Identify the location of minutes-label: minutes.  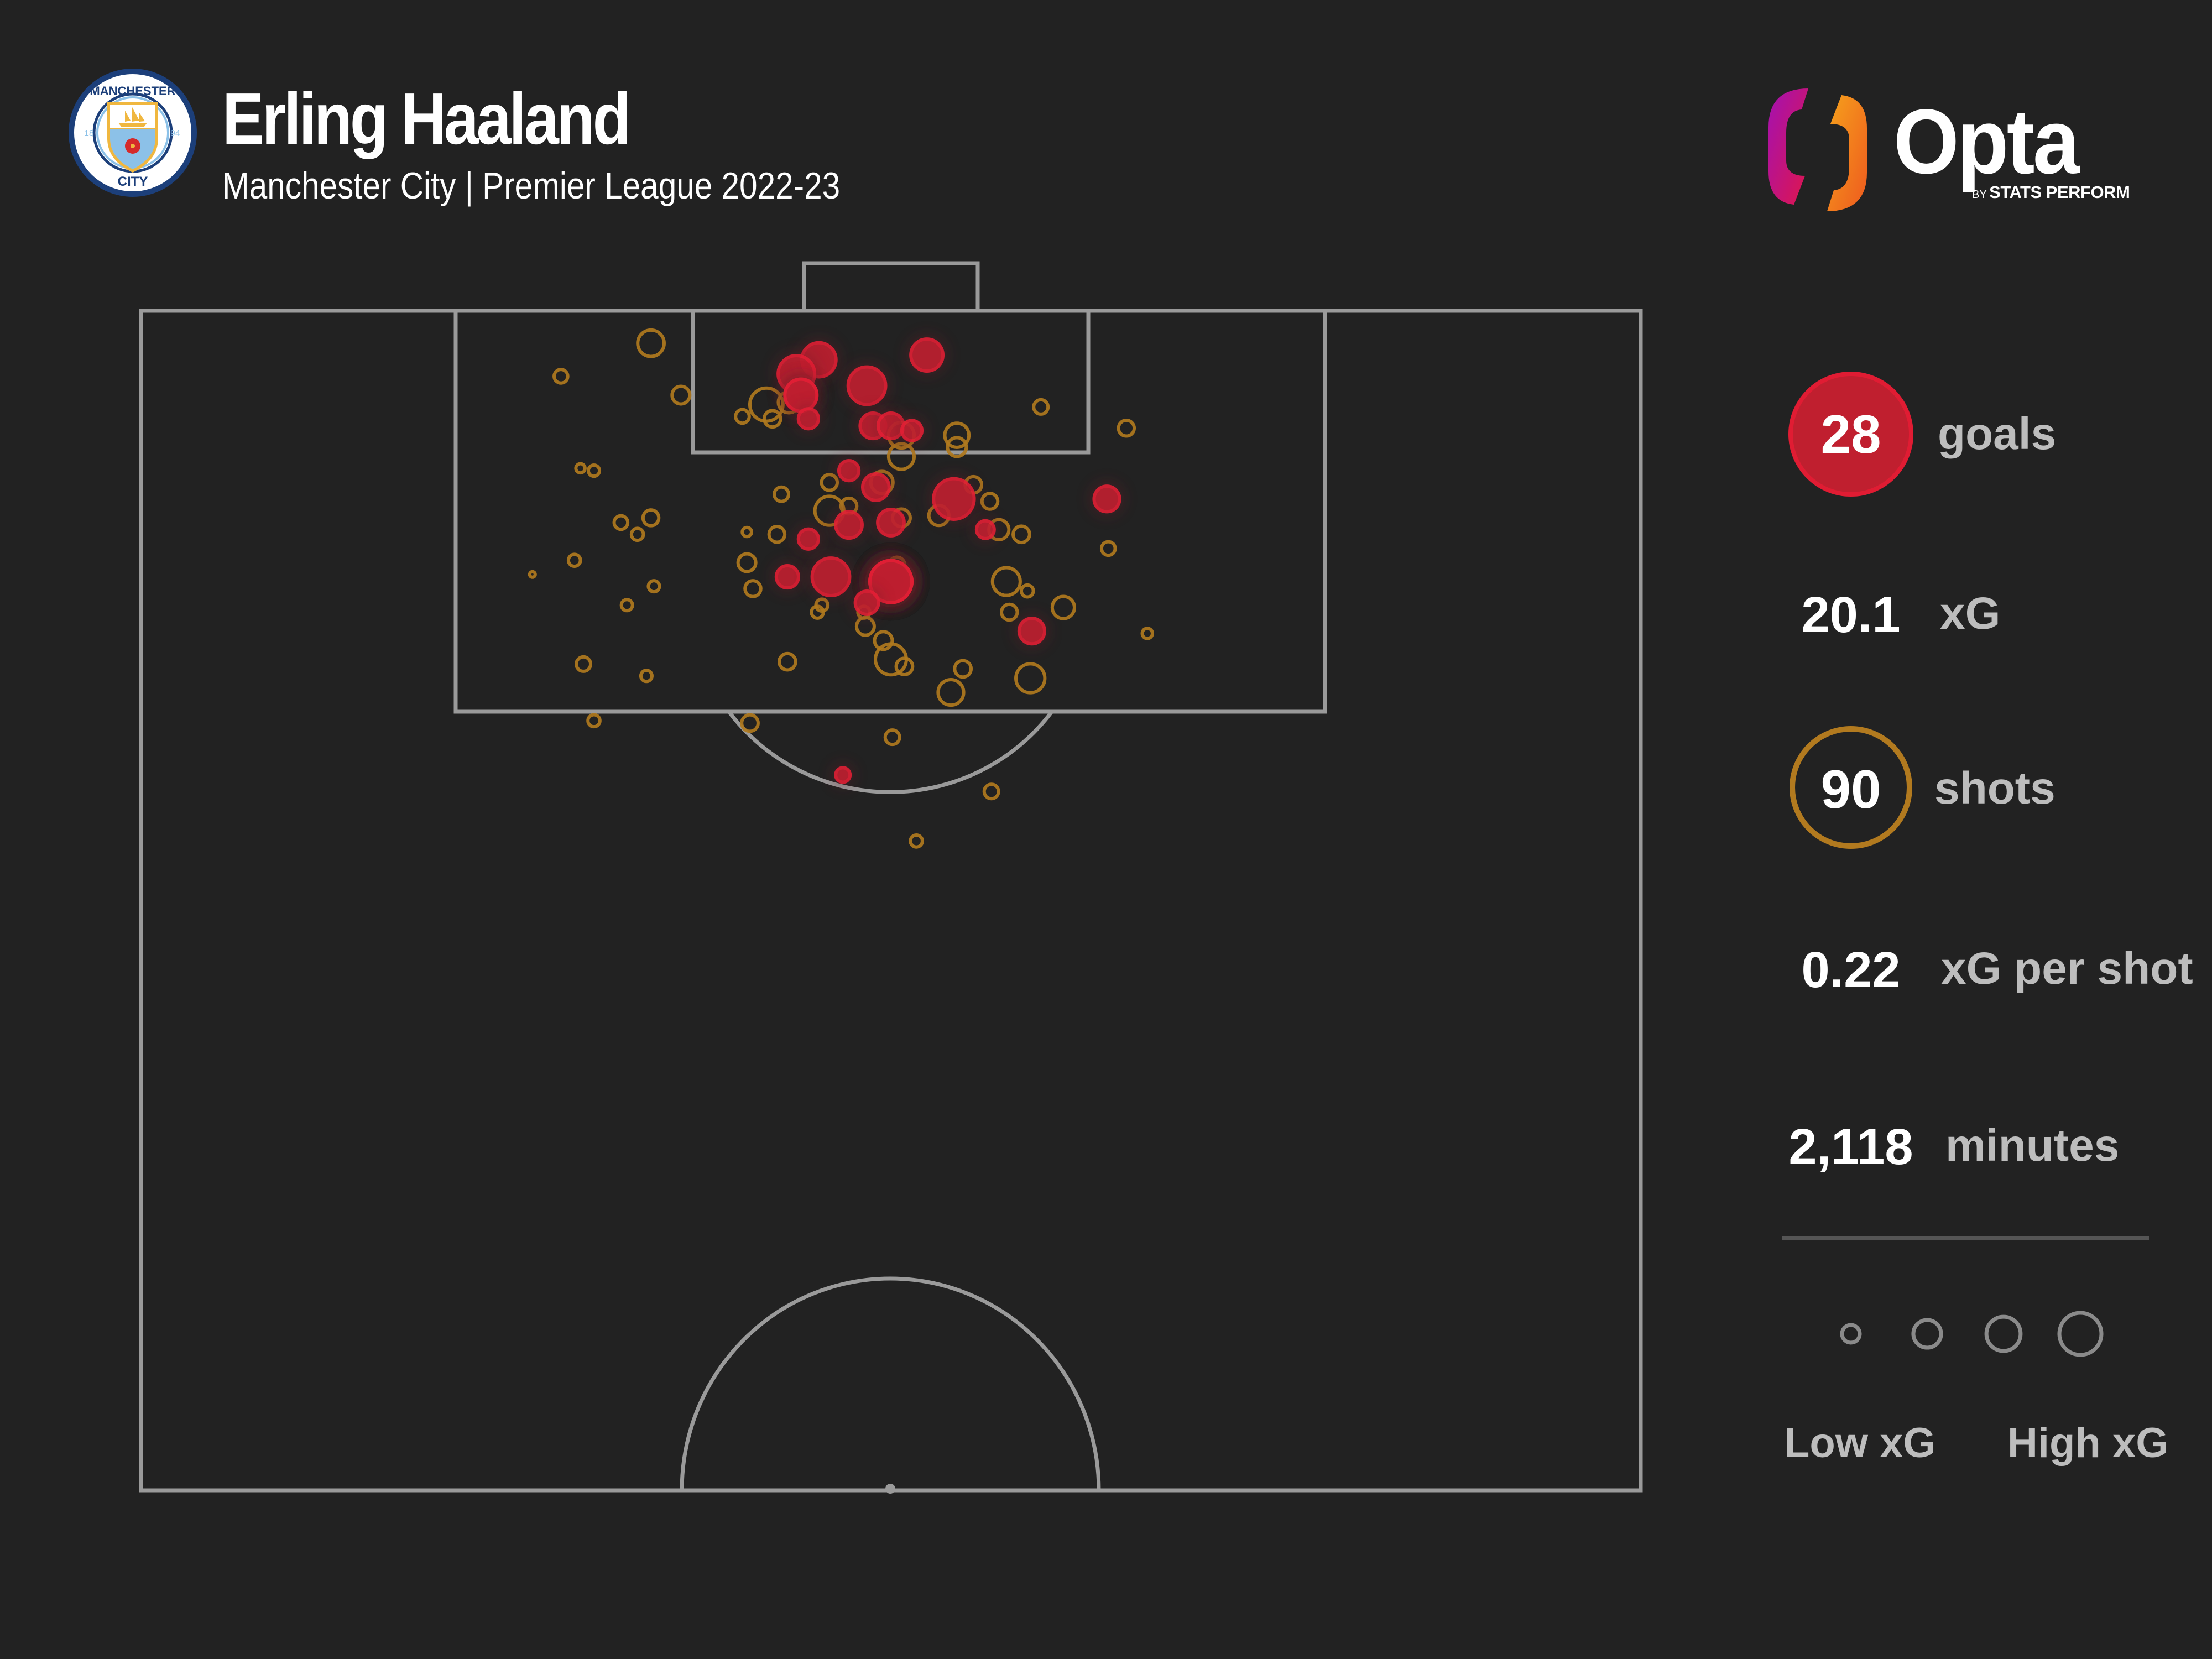
(2033, 1146).